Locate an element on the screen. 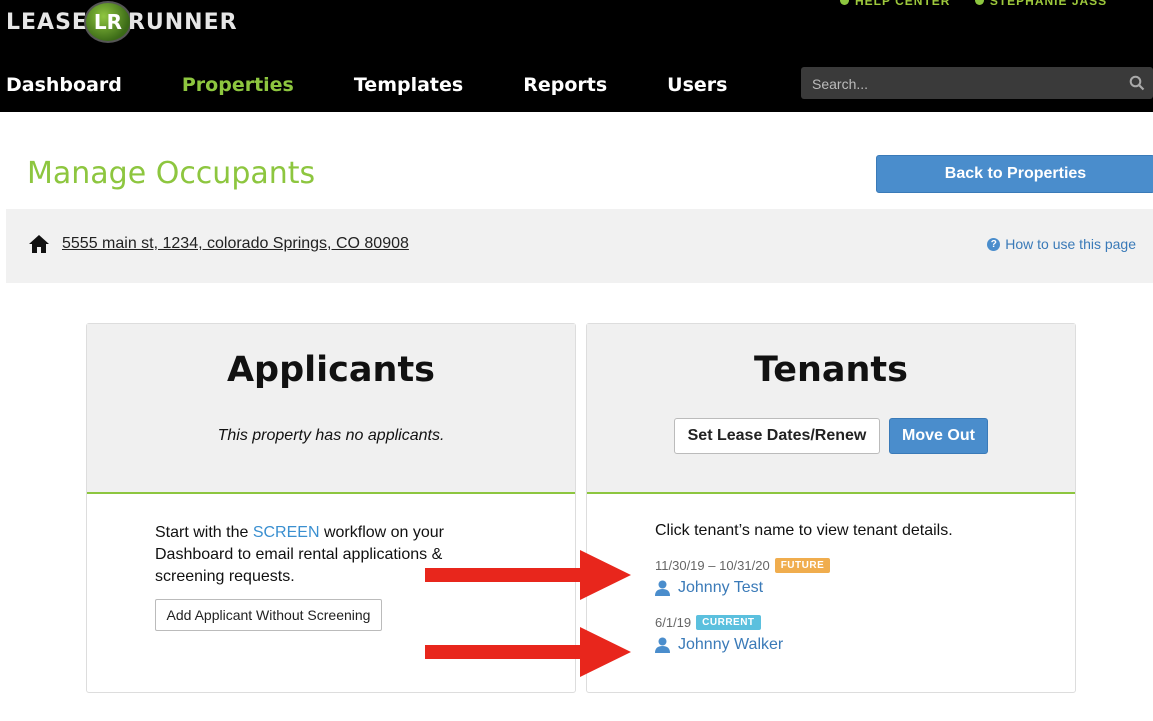  top-links: HELP CENTER STEPHANIE JASS is located at coordinates (983, 4).